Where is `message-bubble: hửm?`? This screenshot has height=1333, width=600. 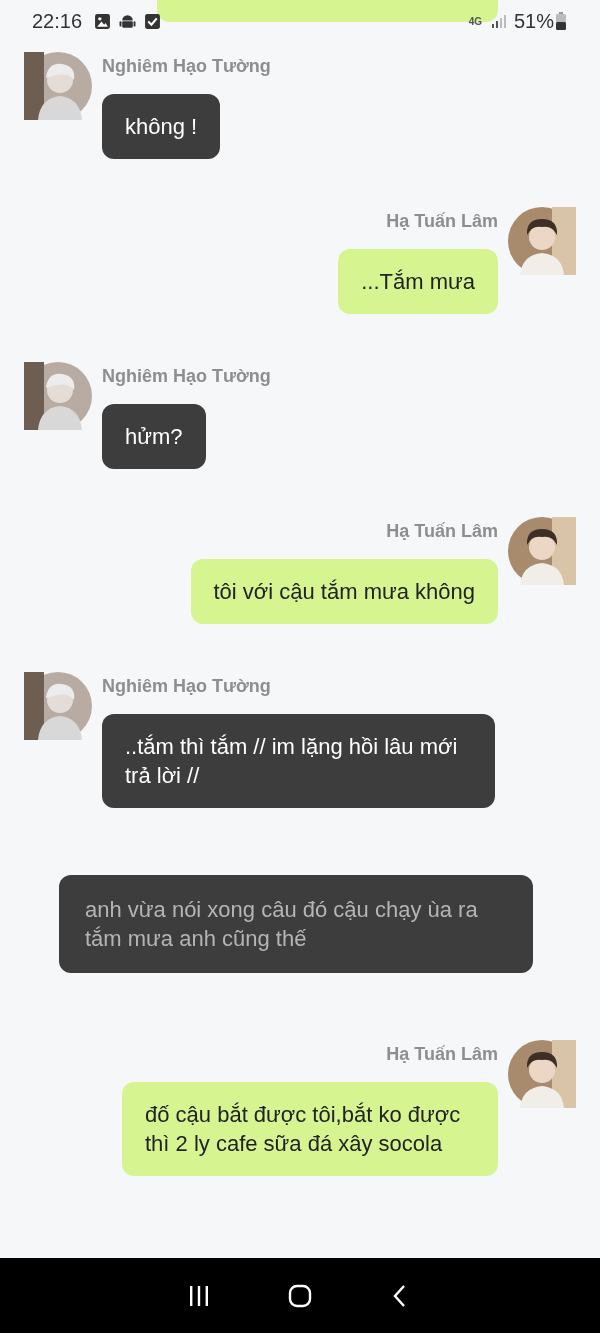
message-bubble: hửm? is located at coordinates (154, 436).